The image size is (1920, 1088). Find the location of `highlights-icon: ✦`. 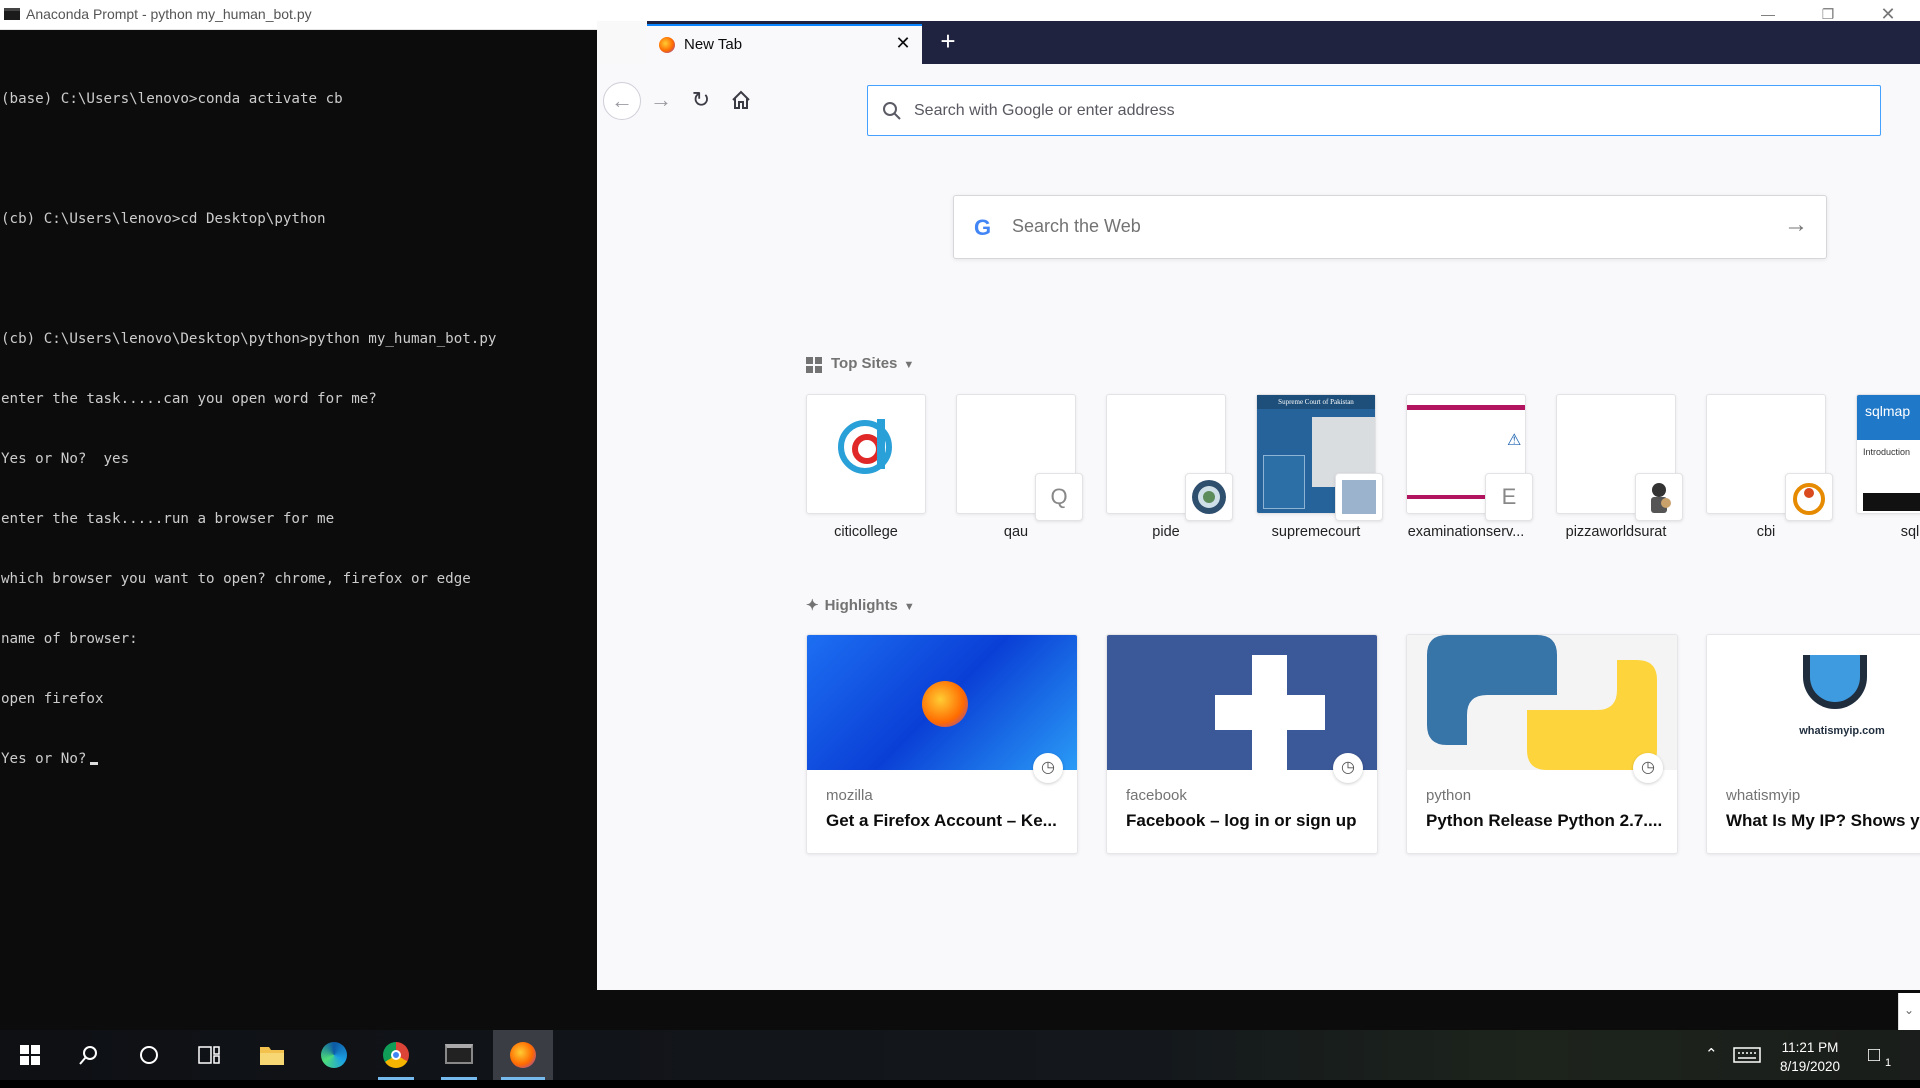

highlights-icon: ✦ is located at coordinates (812, 605).